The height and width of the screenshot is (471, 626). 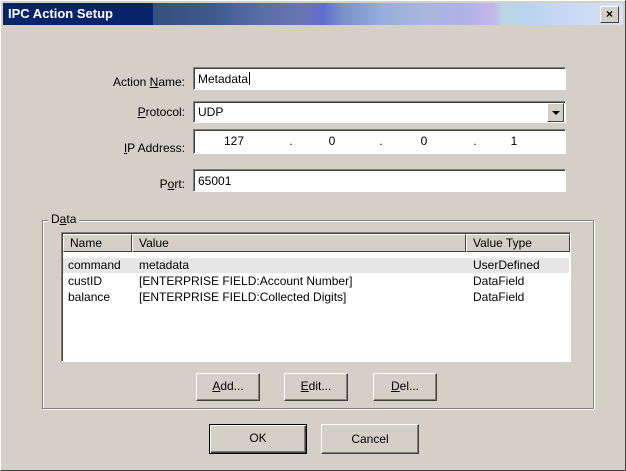 I want to click on protocol-select: UDP, so click(x=379, y=112).